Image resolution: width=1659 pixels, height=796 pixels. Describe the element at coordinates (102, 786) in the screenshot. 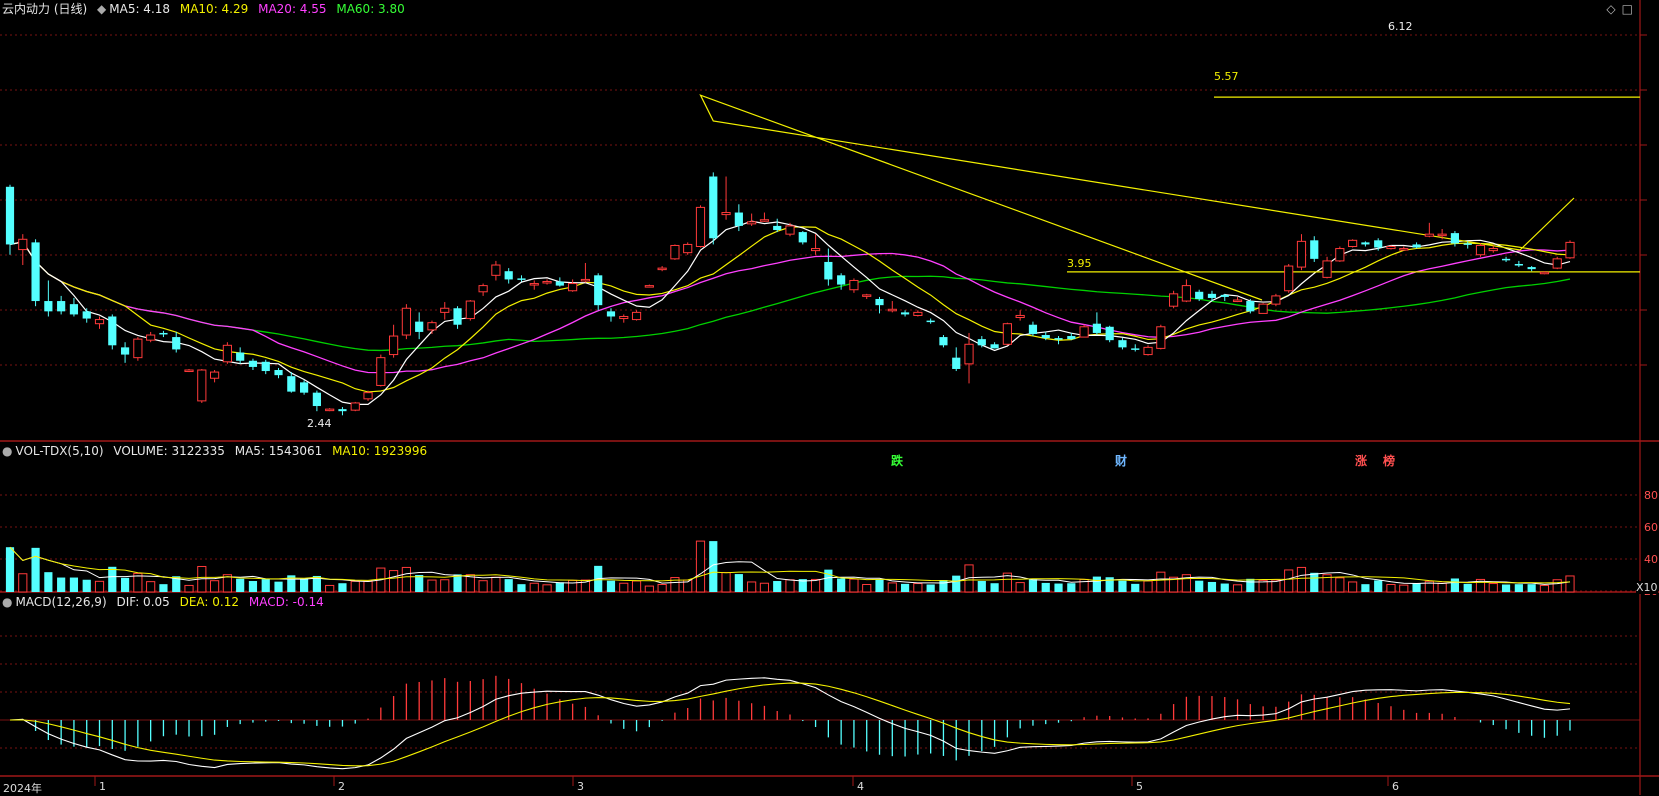

I see `x-tick-1: 1` at that location.